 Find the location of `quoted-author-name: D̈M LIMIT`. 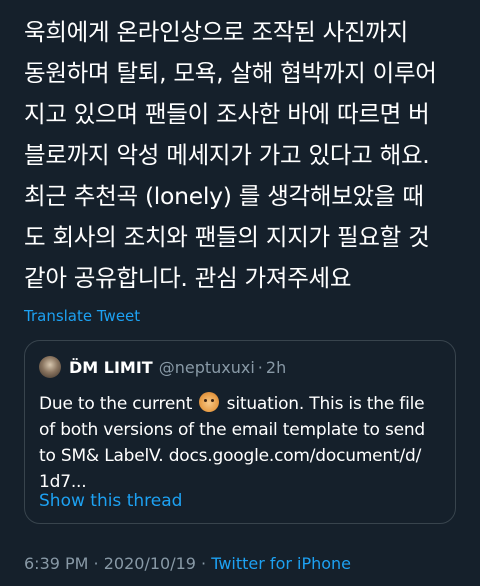

quoted-author-name: D̈M LIMIT is located at coordinates (111, 367).